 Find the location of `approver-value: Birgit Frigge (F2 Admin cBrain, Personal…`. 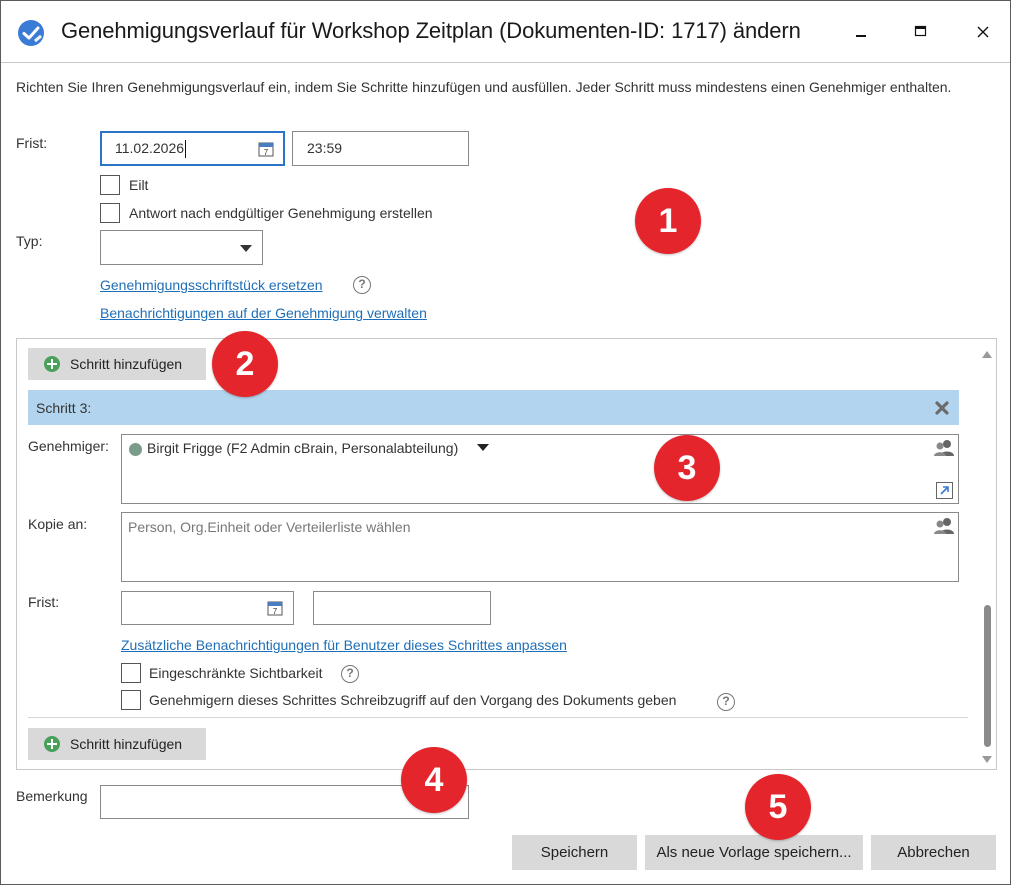

approver-value: Birgit Frigge (F2 Admin cBrain, Personal… is located at coordinates (302, 448).